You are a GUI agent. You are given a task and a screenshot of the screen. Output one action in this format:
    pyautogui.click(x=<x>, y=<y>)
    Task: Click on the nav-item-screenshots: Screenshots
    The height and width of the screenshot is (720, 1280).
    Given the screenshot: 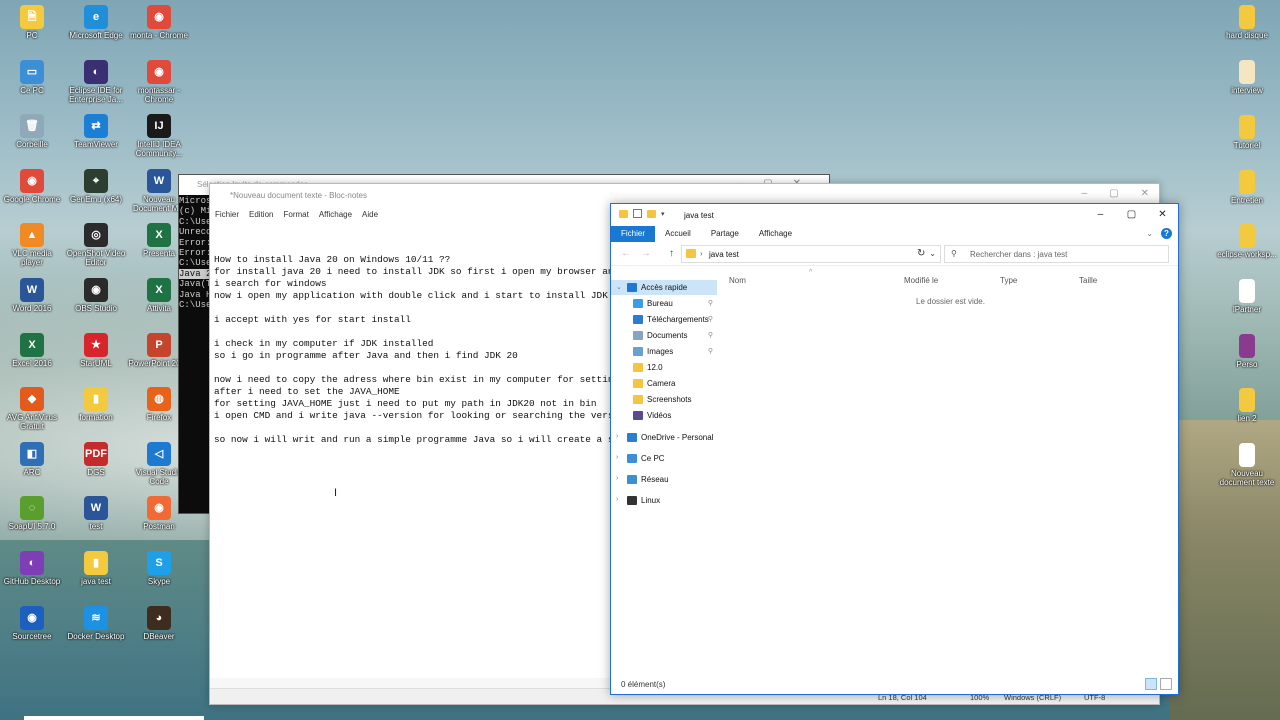 What is the action you would take?
    pyautogui.click(x=664, y=399)
    